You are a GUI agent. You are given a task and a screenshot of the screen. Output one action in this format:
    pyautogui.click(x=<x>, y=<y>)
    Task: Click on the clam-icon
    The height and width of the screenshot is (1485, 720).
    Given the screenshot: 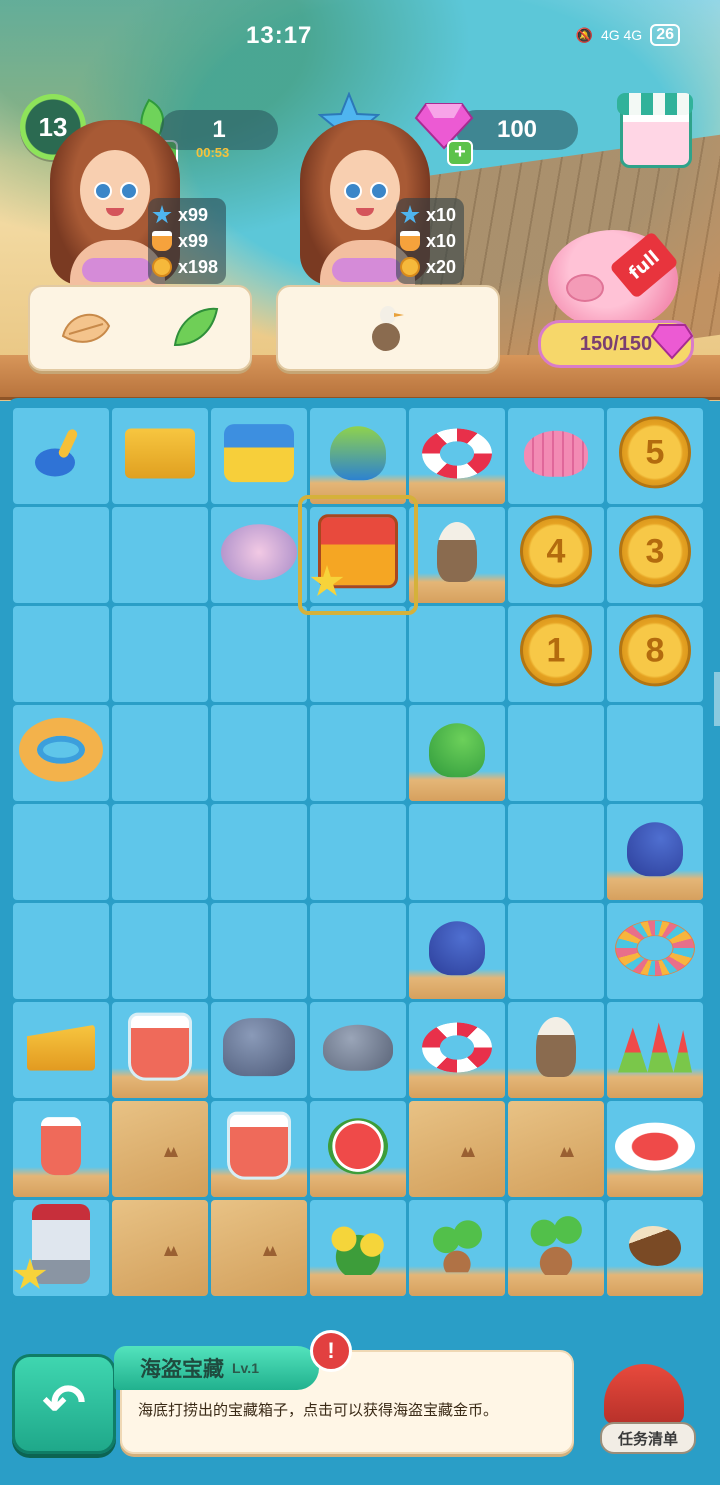 What is the action you would take?
    pyautogui.click(x=556, y=453)
    